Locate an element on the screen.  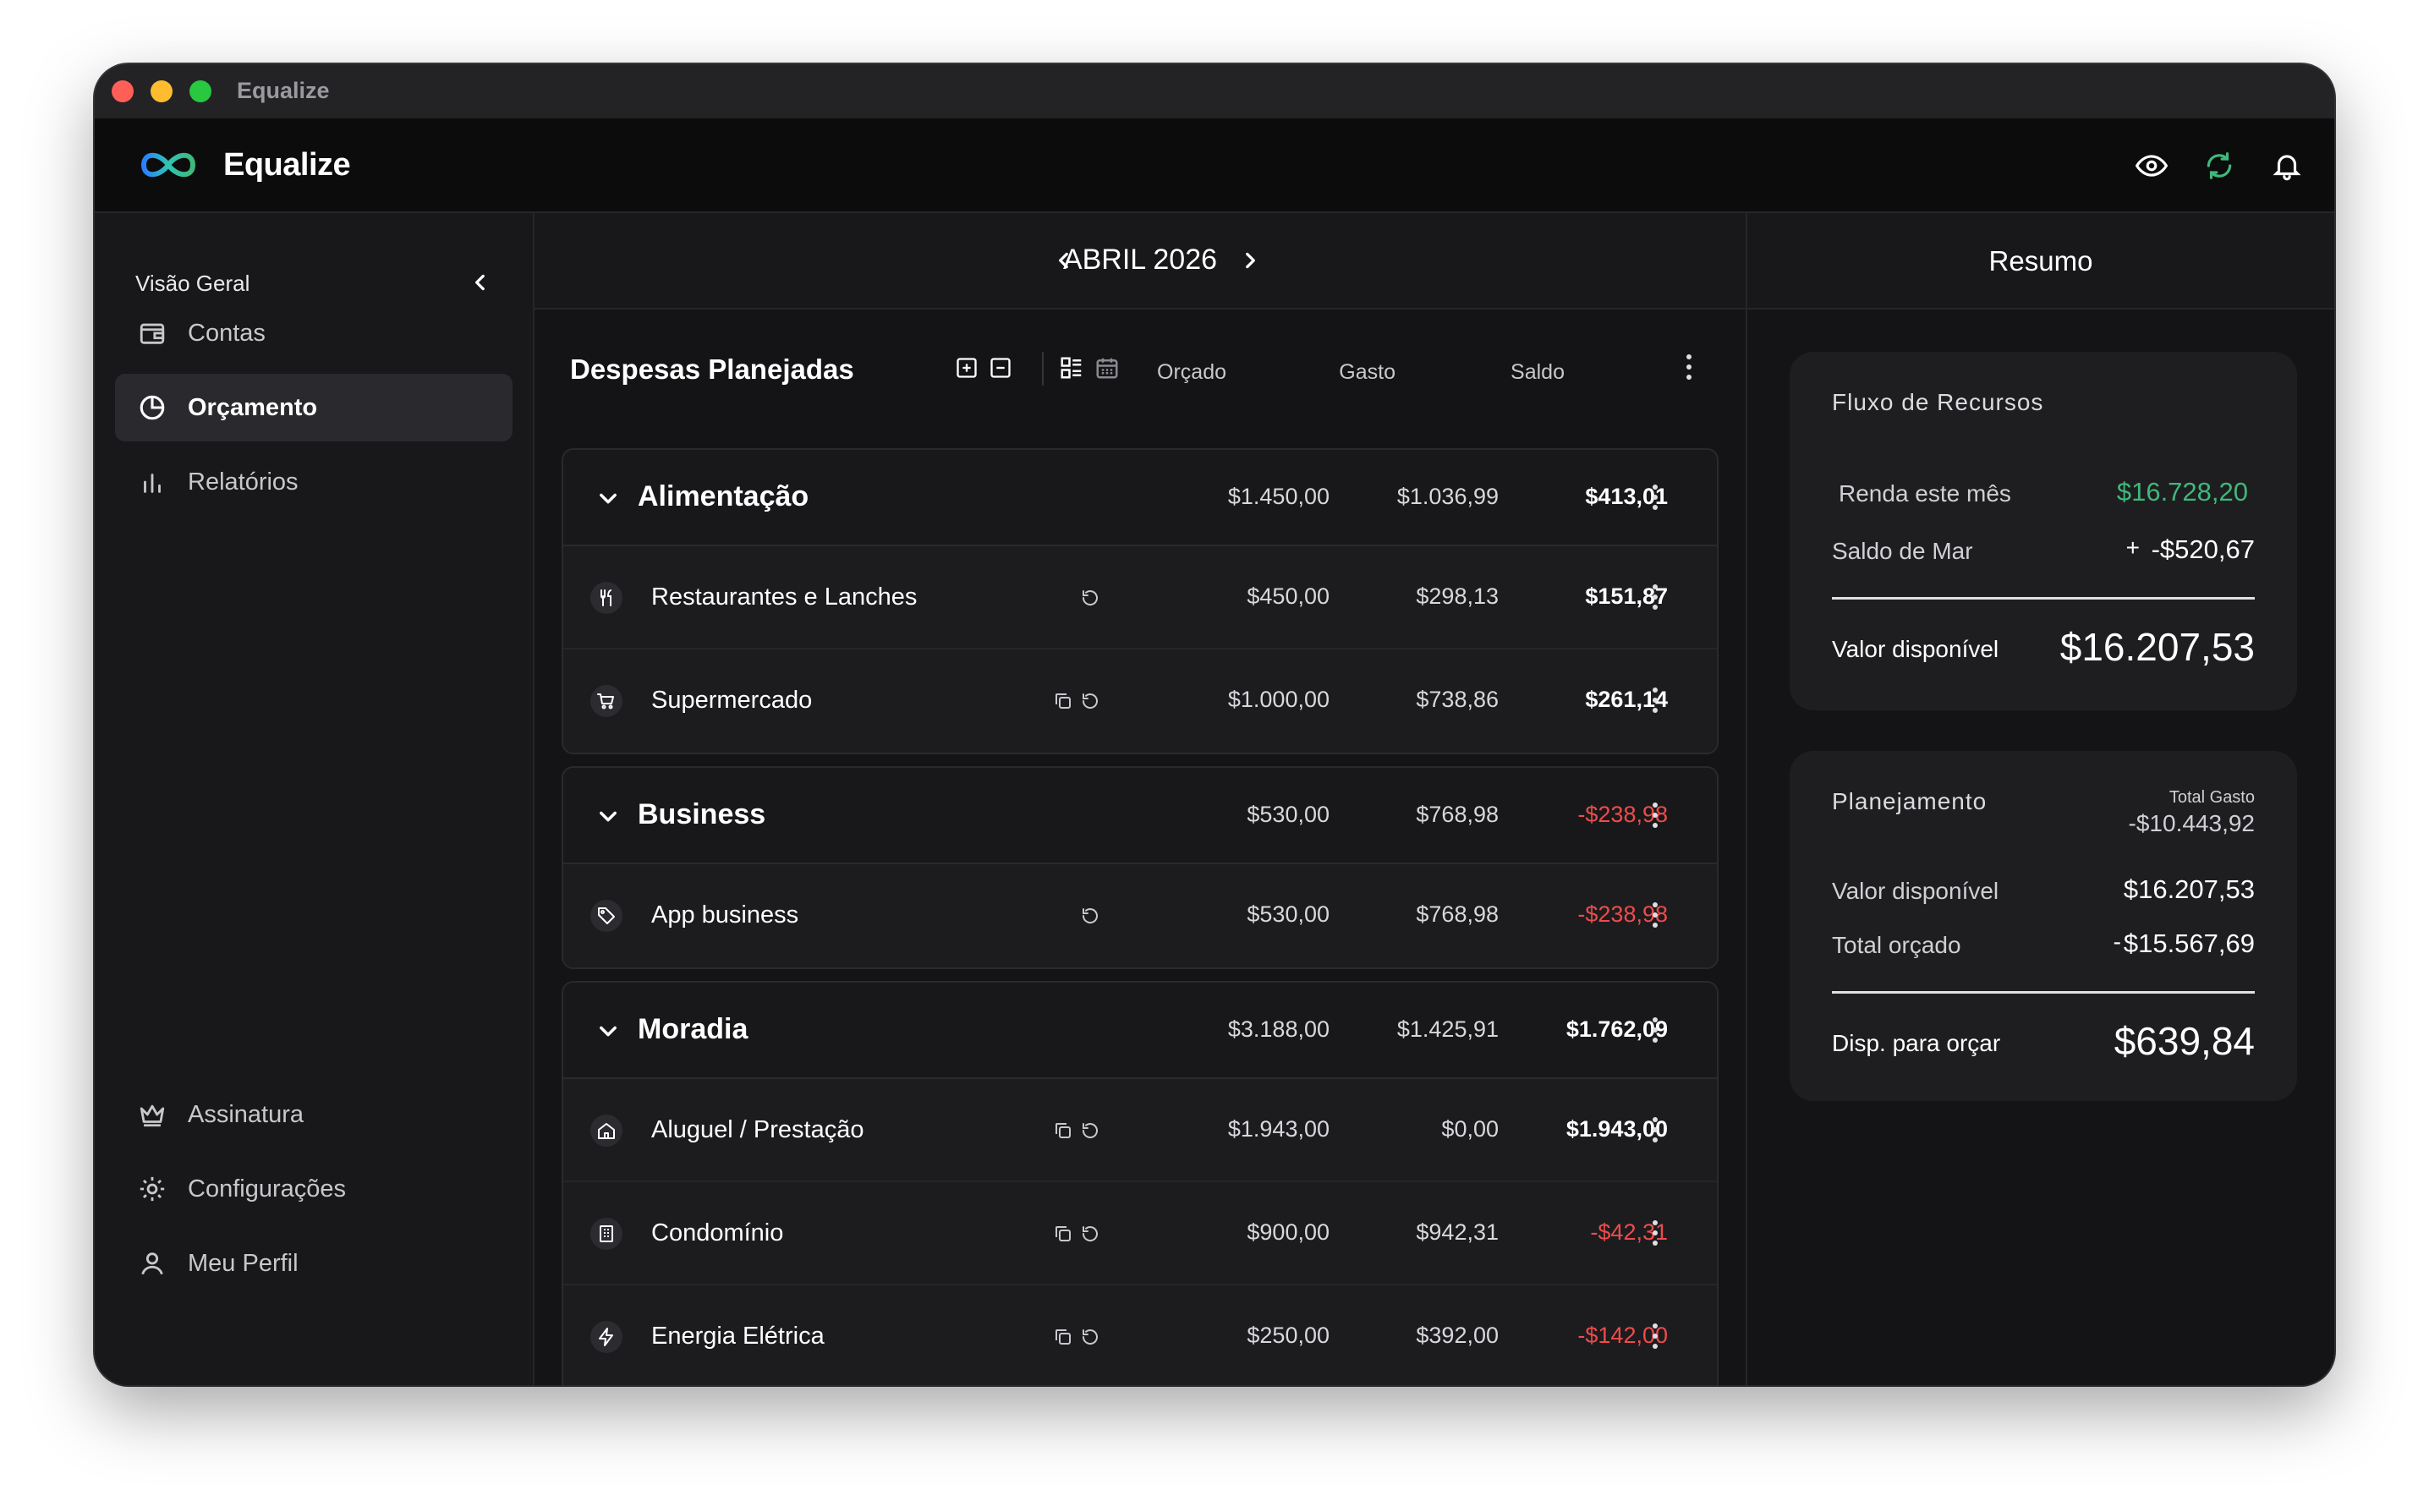
income-value: $16.728,20 is located at coordinates (2182, 492).